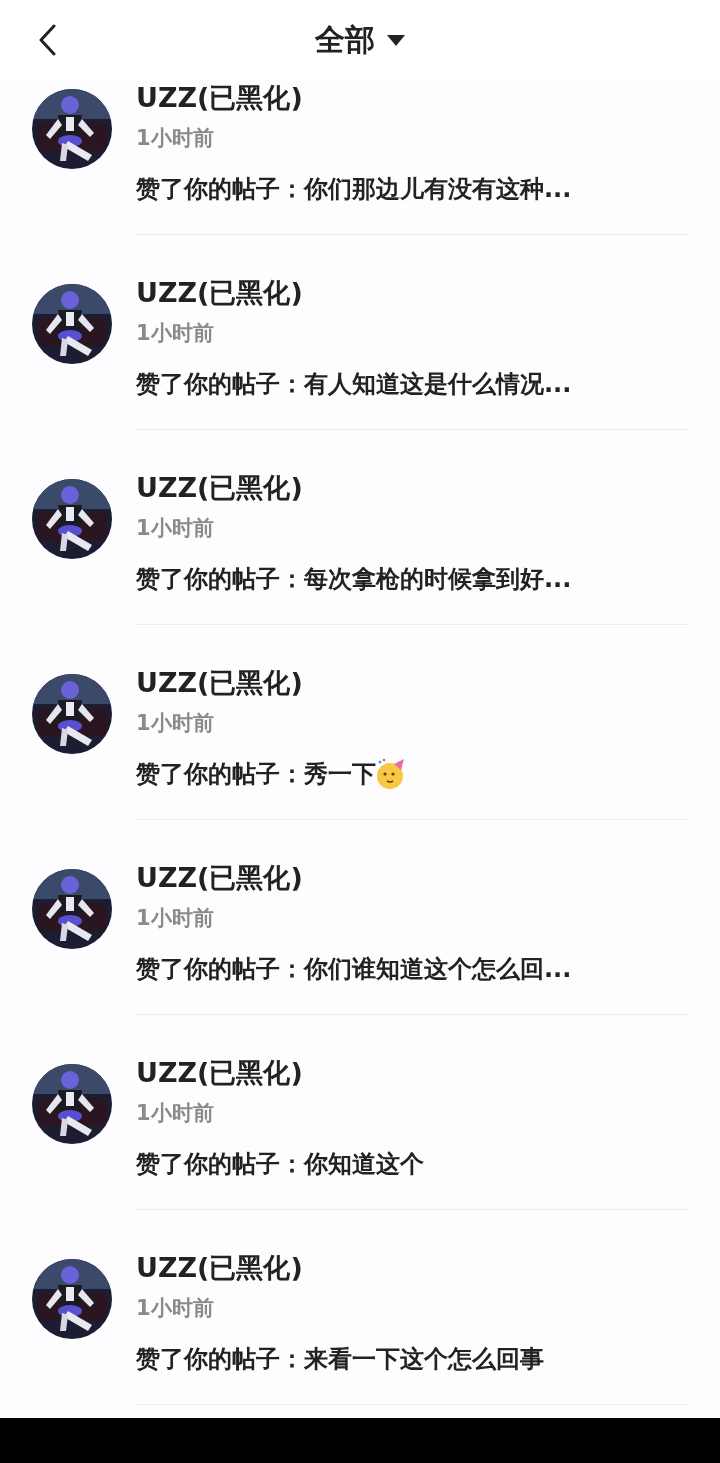  I want to click on notification-text: 赞了你的帖子：你知道这个, so click(280, 1164).